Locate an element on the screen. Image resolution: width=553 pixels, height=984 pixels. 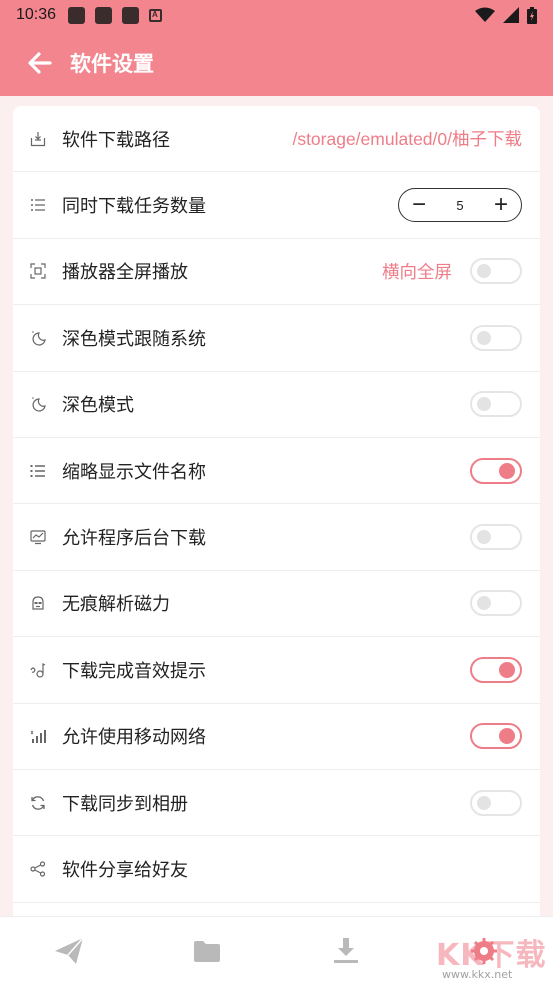
setting-label: 允许程序后台下载 is located at coordinates (134, 538).